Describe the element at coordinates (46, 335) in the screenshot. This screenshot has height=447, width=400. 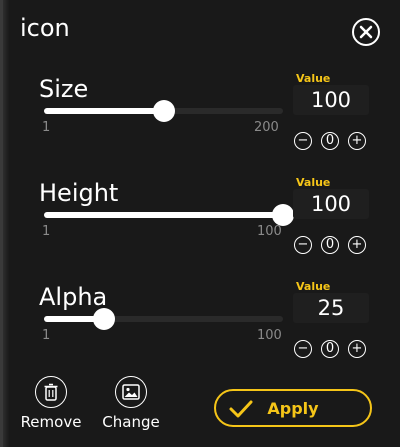
I see `alpha-min-label: 1` at that location.